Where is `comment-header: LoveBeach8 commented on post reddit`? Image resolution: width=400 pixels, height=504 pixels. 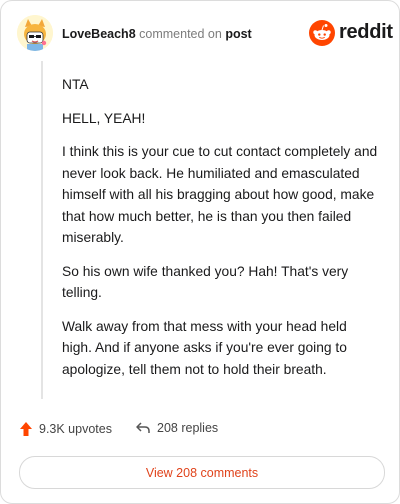 comment-header: LoveBeach8 commented on post reddit is located at coordinates (205, 35).